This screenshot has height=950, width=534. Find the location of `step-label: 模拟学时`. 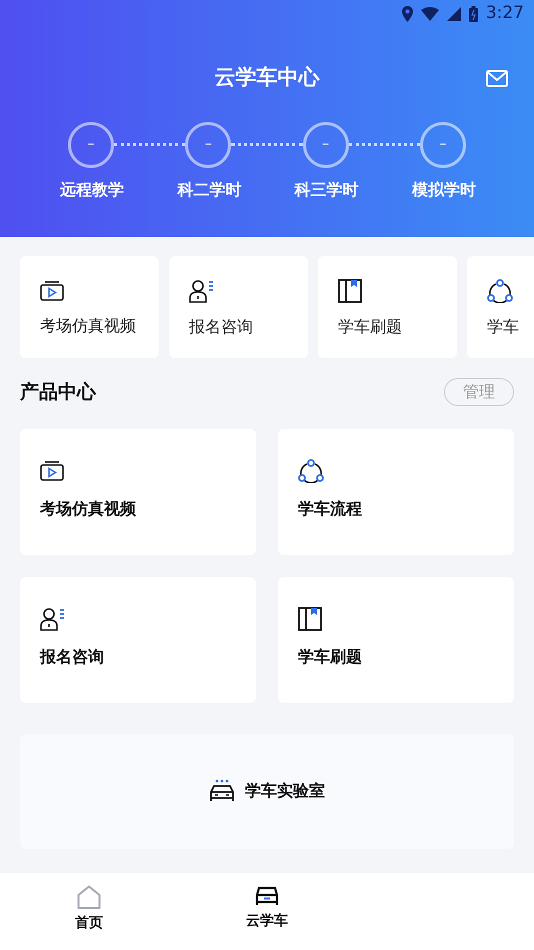

step-label: 模拟学时 is located at coordinates (443, 189).